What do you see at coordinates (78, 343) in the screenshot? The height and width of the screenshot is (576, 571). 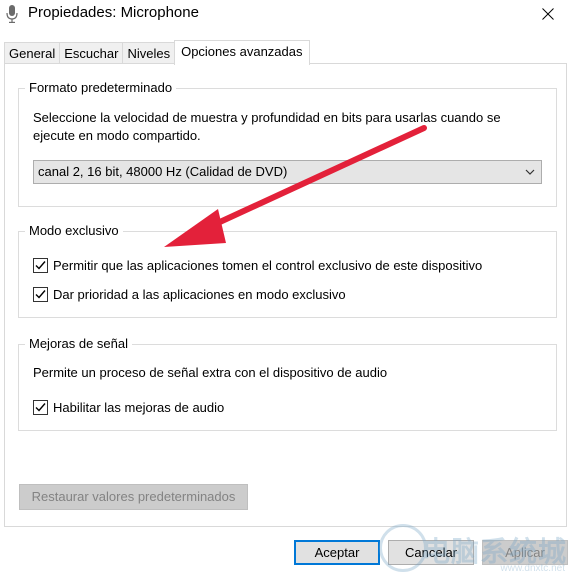 I see `signal-enhancements-legend: Mejoras de señal` at bounding box center [78, 343].